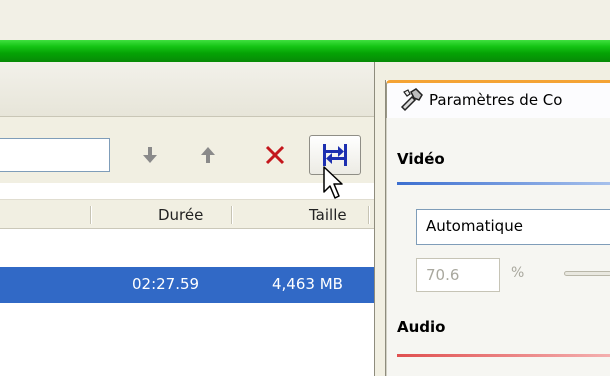  What do you see at coordinates (166, 284) in the screenshot?
I see `row-duration: 02:27.59` at bounding box center [166, 284].